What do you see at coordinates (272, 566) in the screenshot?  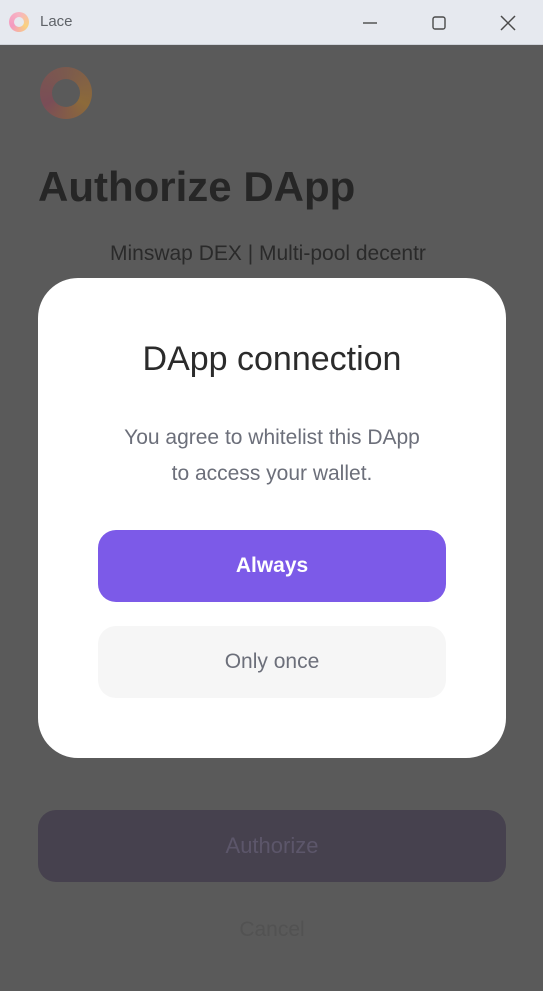 I see `always-button: Always` at bounding box center [272, 566].